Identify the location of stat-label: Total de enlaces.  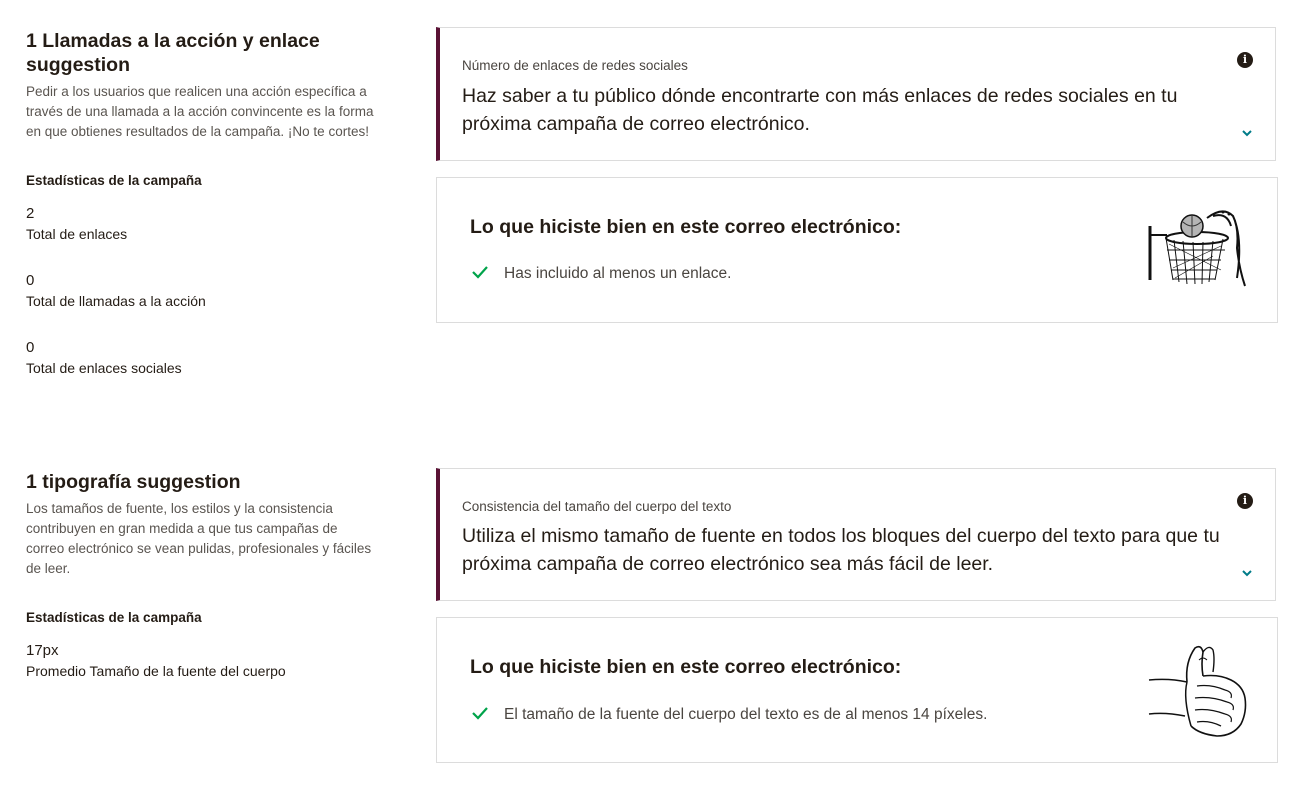
(77, 234).